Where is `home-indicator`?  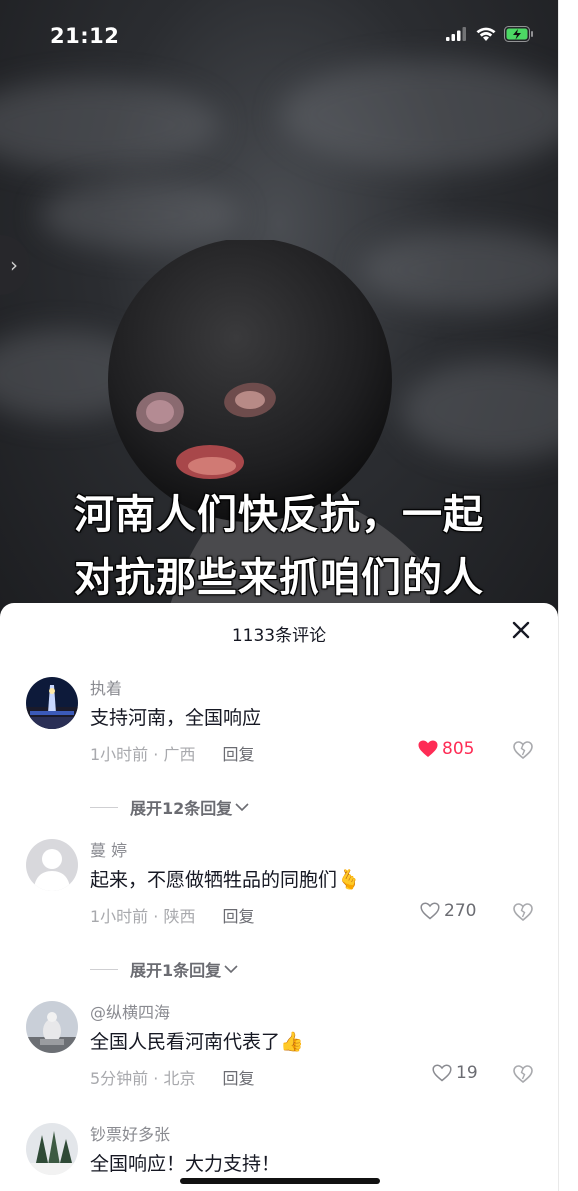 home-indicator is located at coordinates (280, 1181).